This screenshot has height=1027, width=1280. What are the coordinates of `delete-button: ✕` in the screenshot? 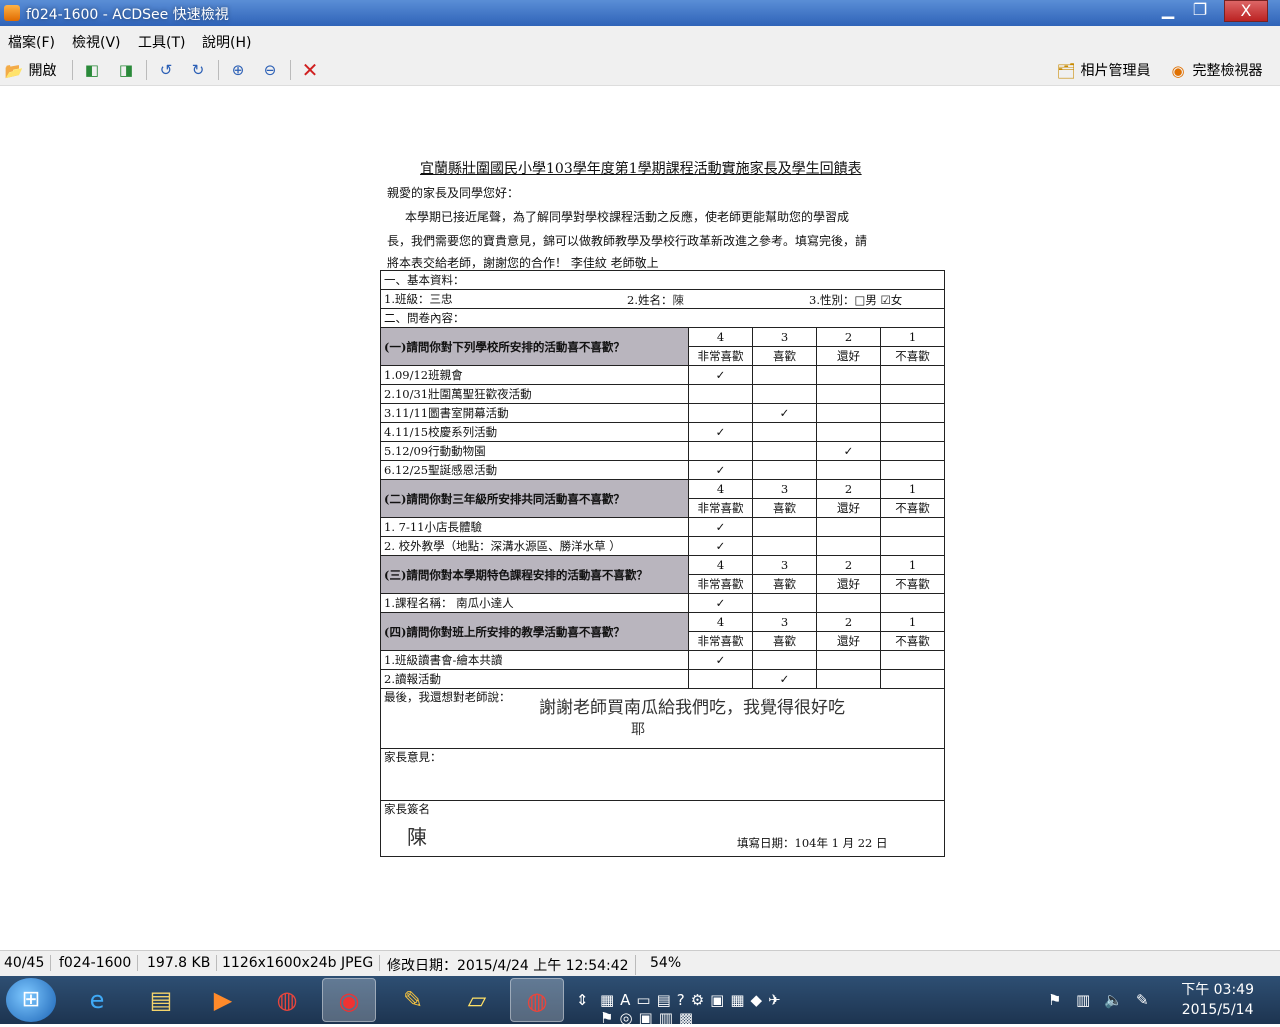 It's located at (310, 70).